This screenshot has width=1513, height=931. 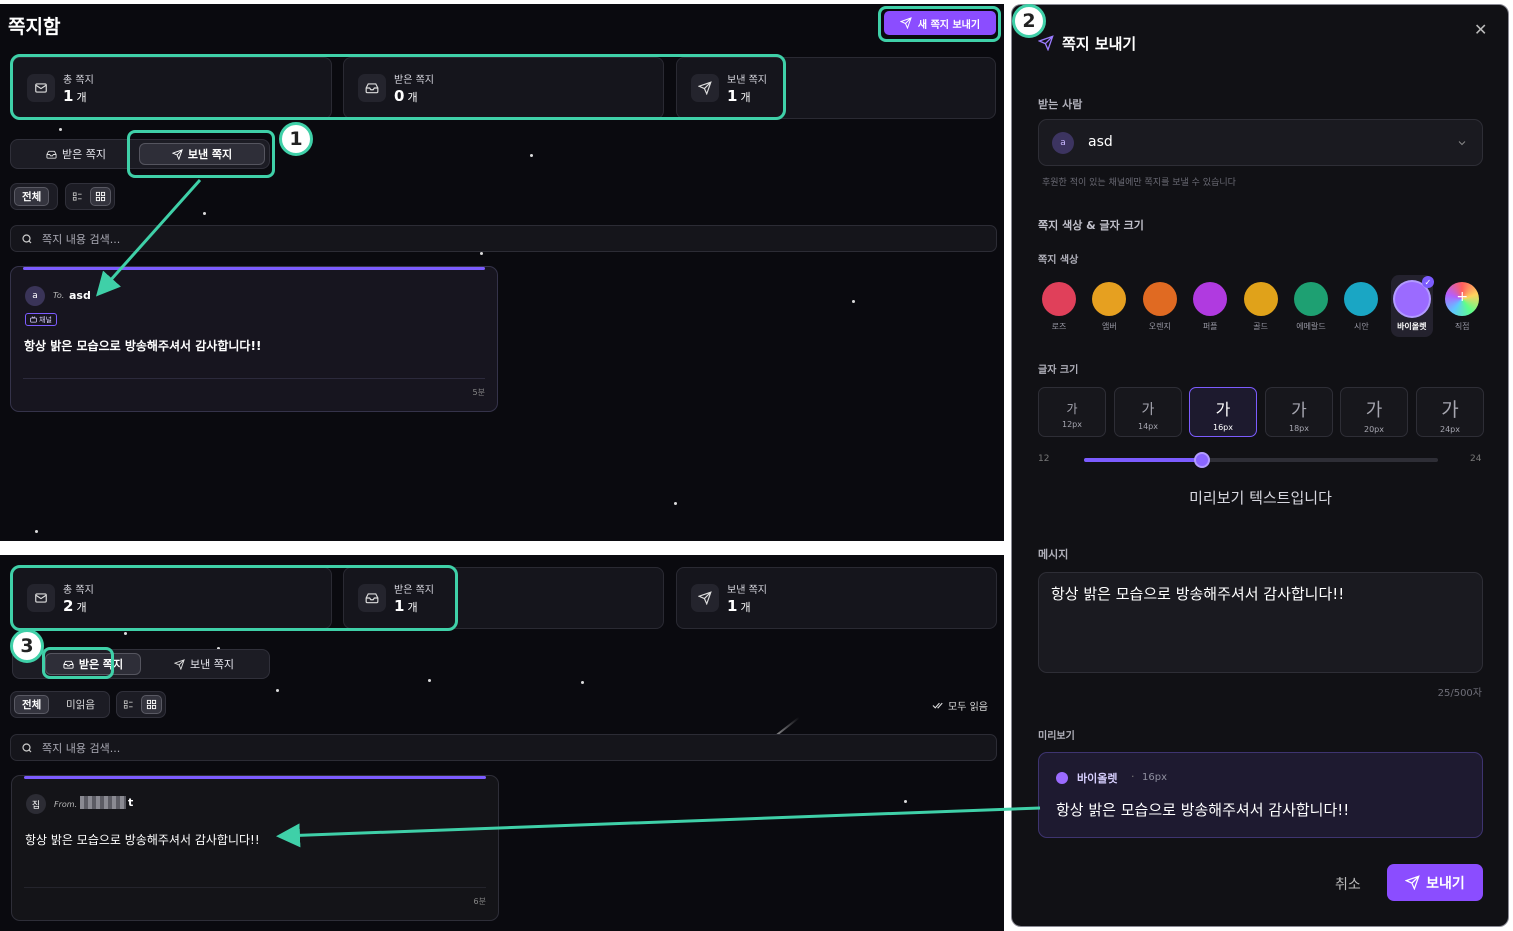 I want to click on message-label: 메시지, so click(x=1053, y=554).